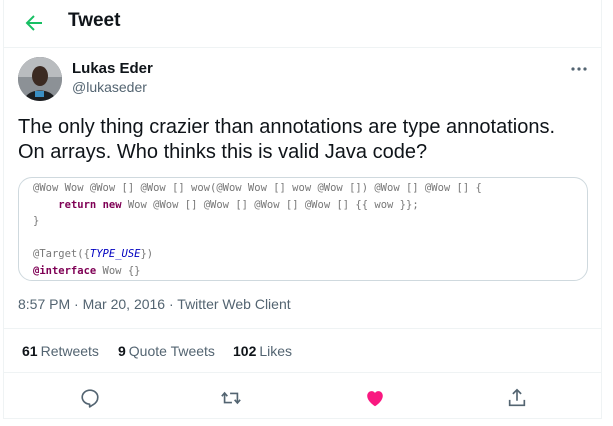 This screenshot has width=613, height=426. Describe the element at coordinates (302, 350) in the screenshot. I see `tweet-stats: 61 Retweets 9 Quote Tweets 102 Likes` at that location.